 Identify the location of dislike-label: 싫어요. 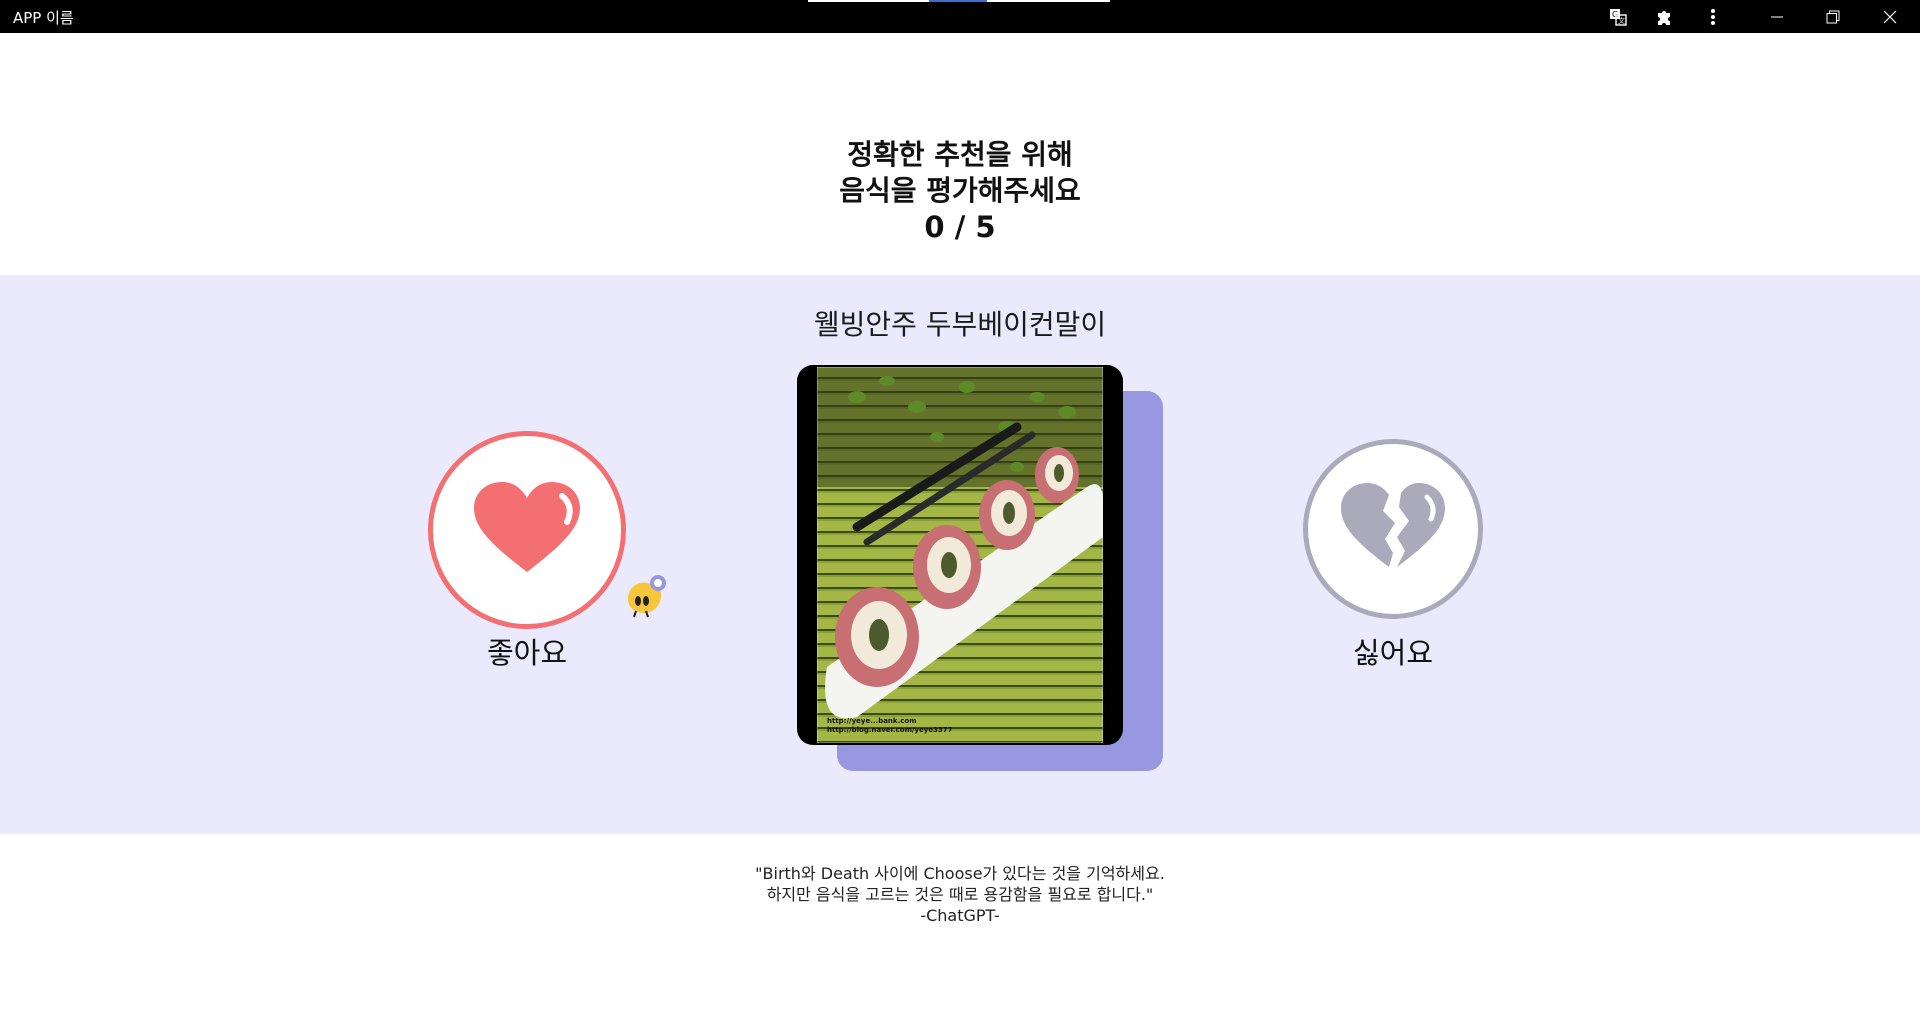
(1393, 653).